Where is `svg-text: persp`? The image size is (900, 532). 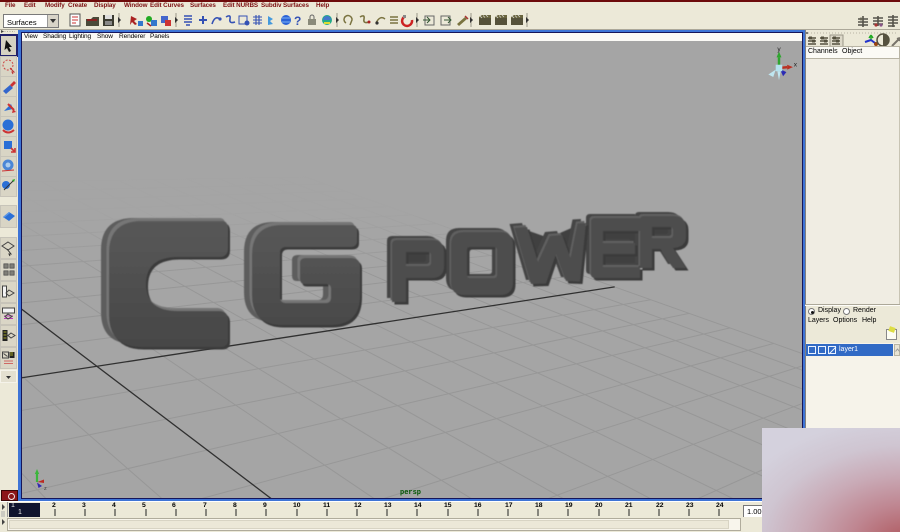 svg-text: persp is located at coordinates (410, 493).